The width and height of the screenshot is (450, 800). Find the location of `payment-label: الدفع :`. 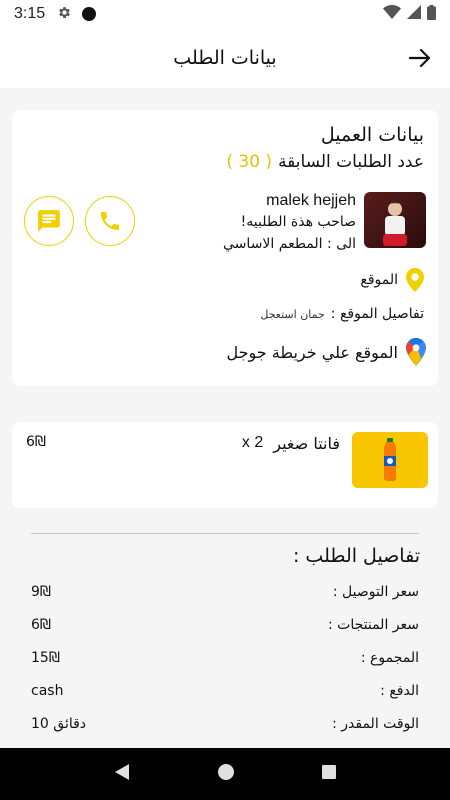

payment-label: الدفع : is located at coordinates (399, 691).